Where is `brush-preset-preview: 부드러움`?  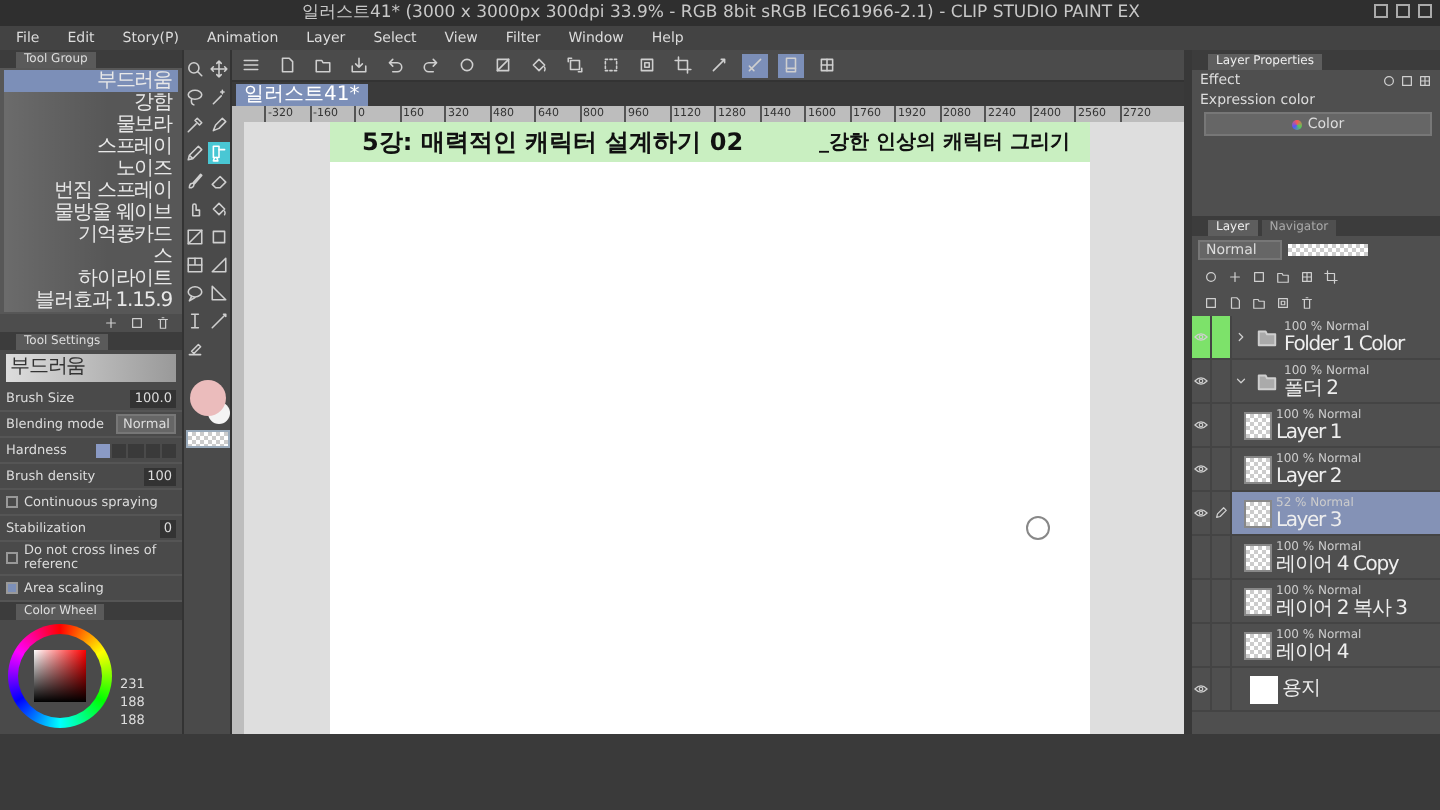
brush-preset-preview: 부드러움 is located at coordinates (91, 368).